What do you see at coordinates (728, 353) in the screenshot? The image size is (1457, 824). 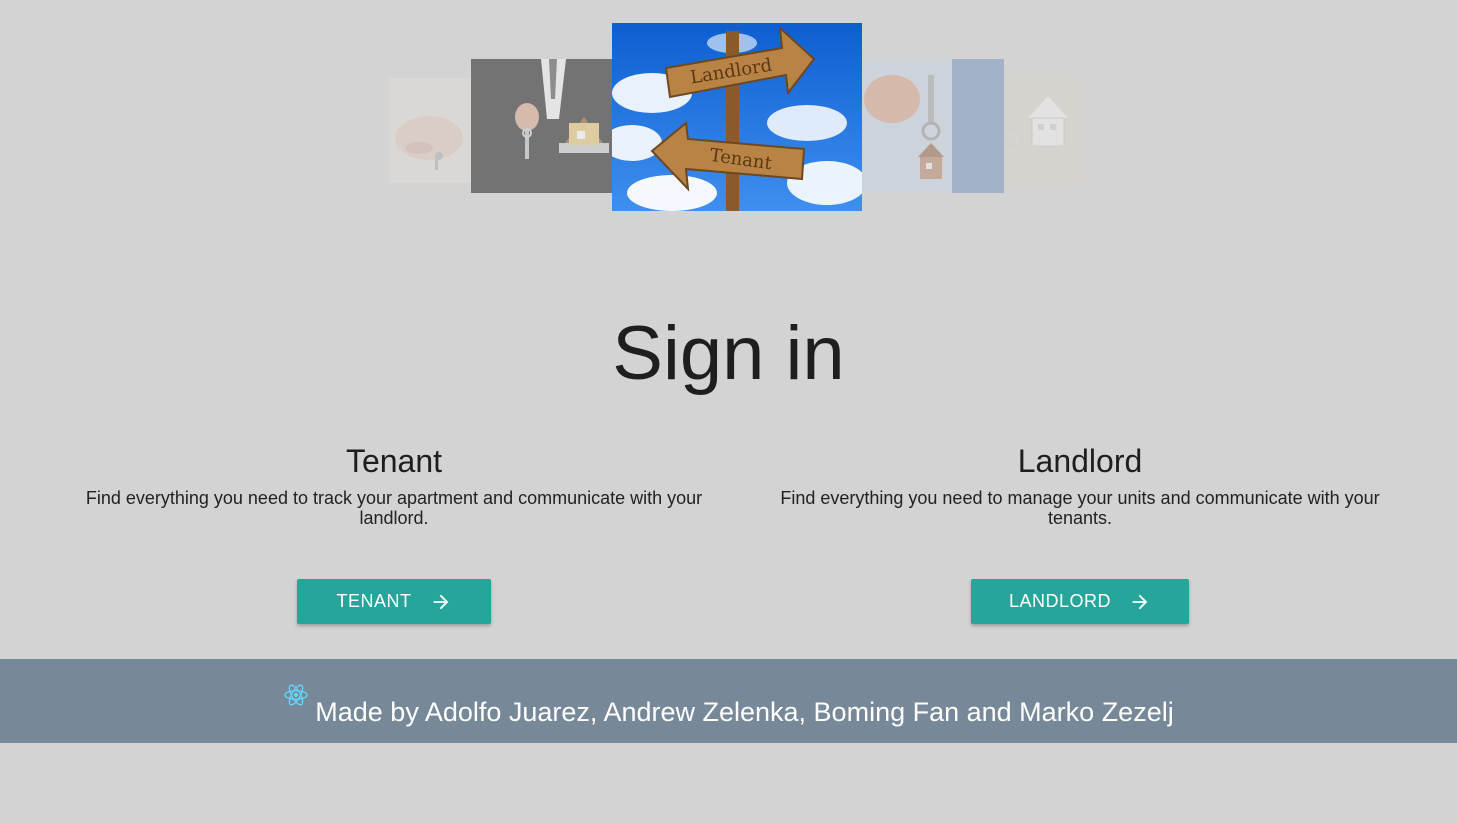 I see `page-title: Sign in` at bounding box center [728, 353].